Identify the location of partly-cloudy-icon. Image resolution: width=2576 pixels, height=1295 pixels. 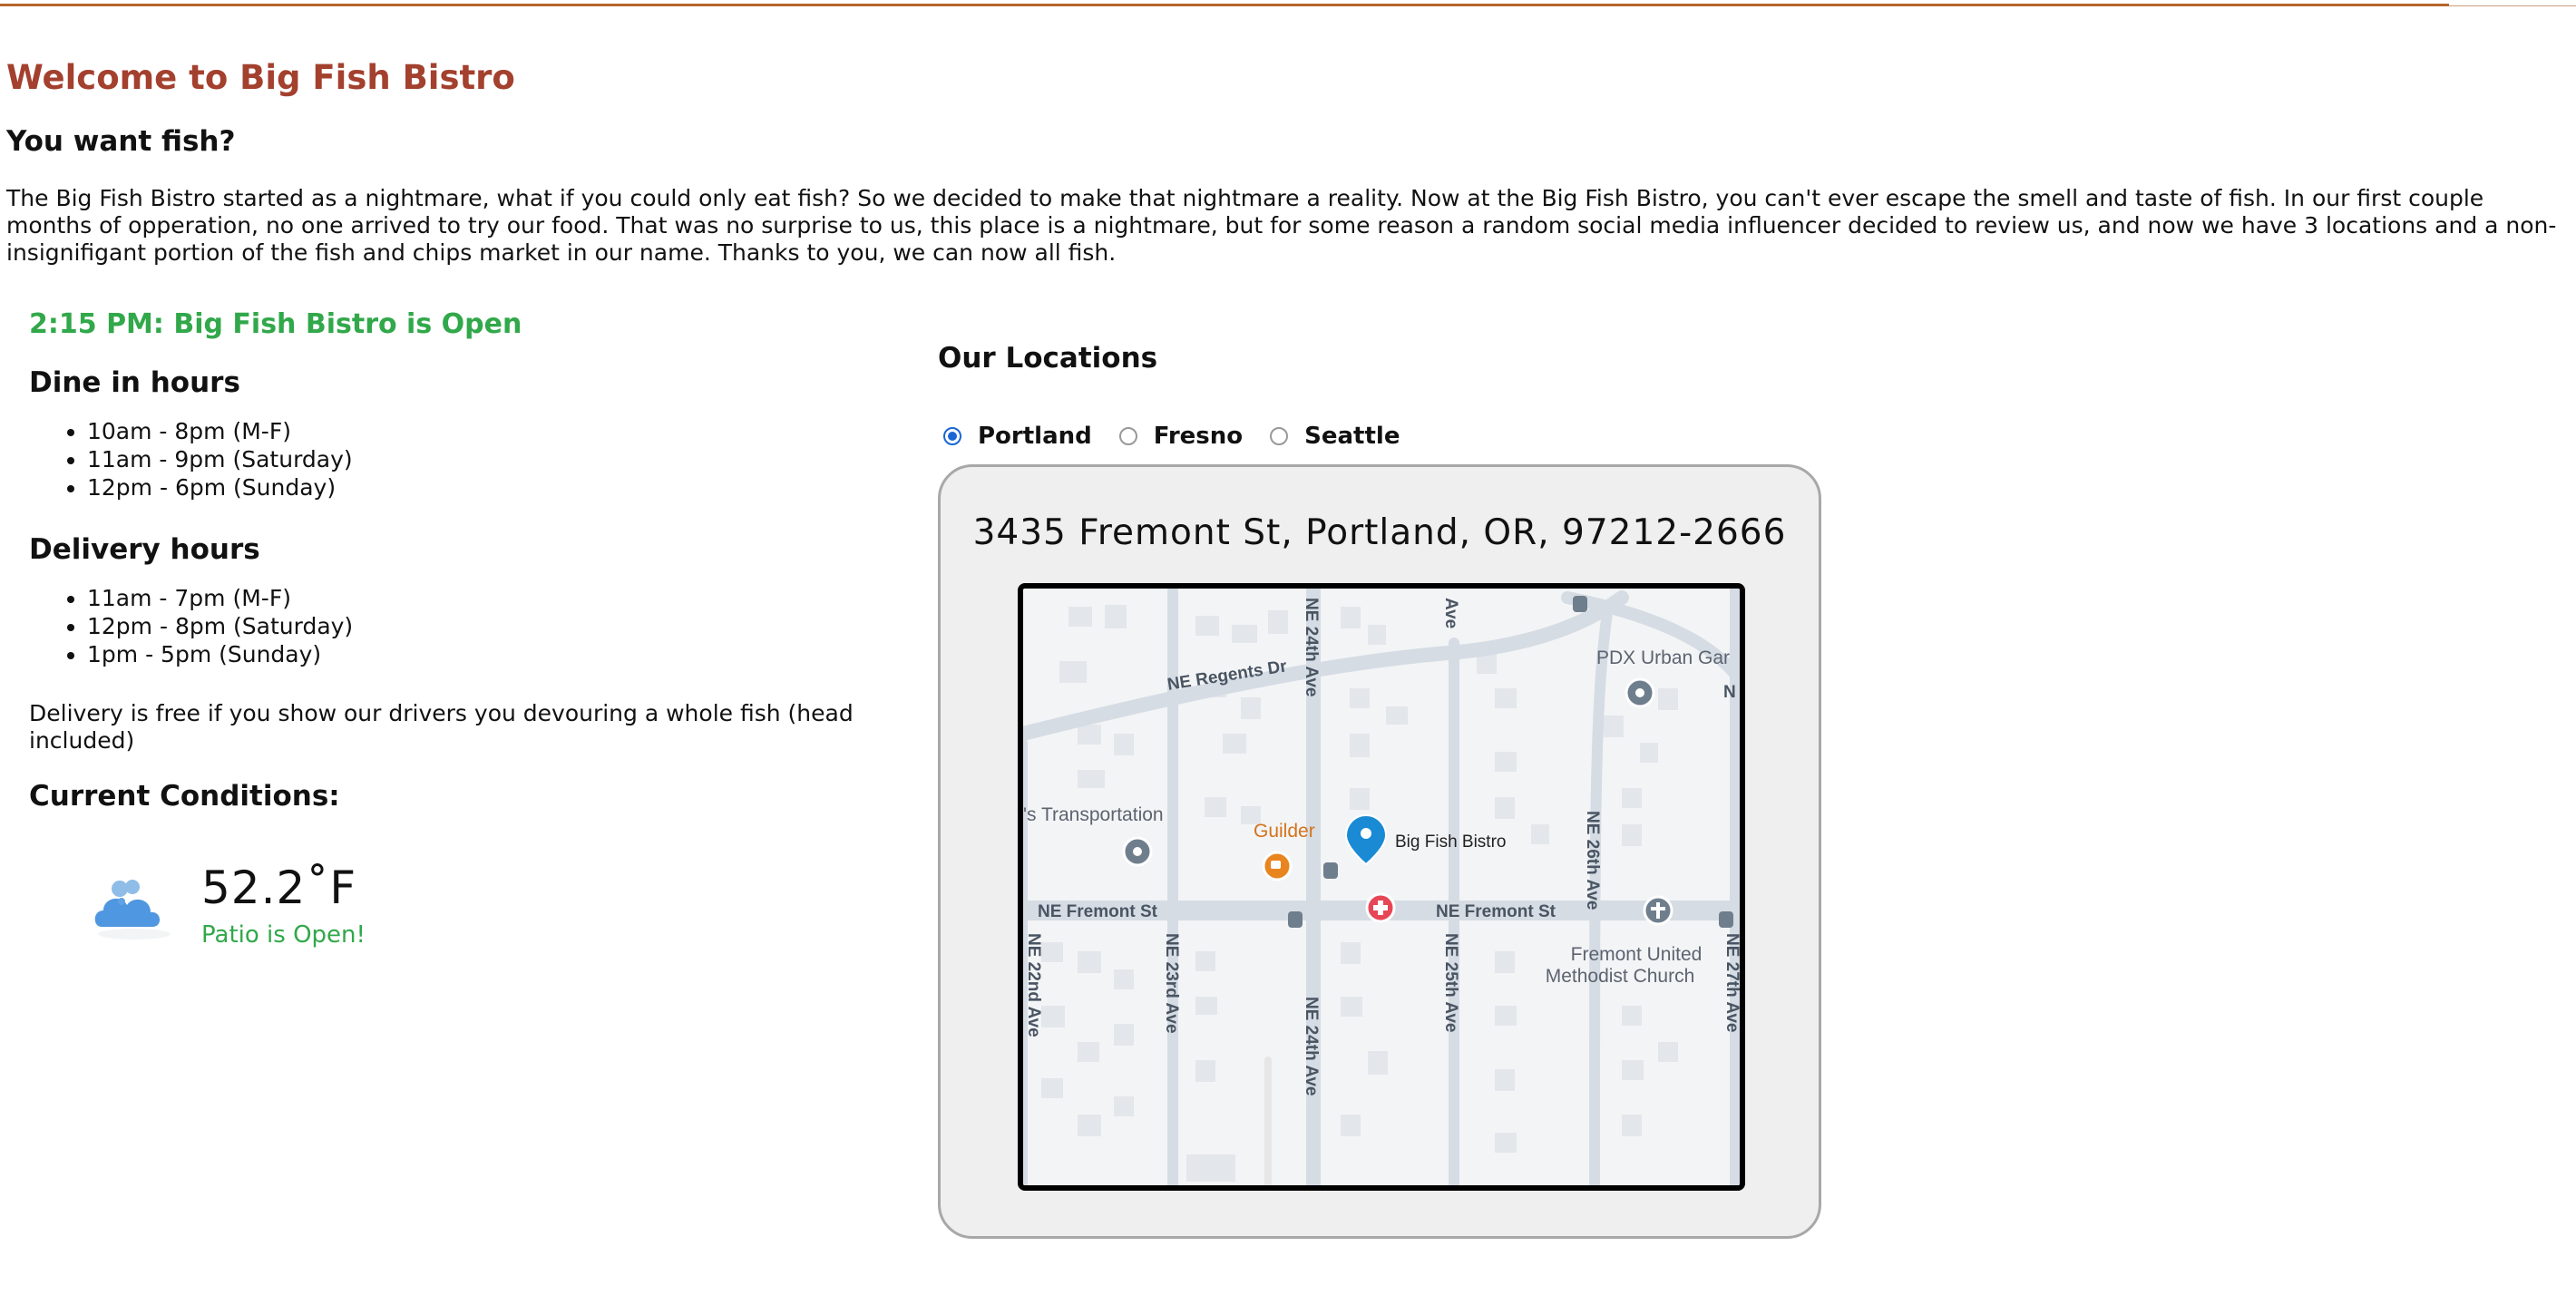
(132, 910).